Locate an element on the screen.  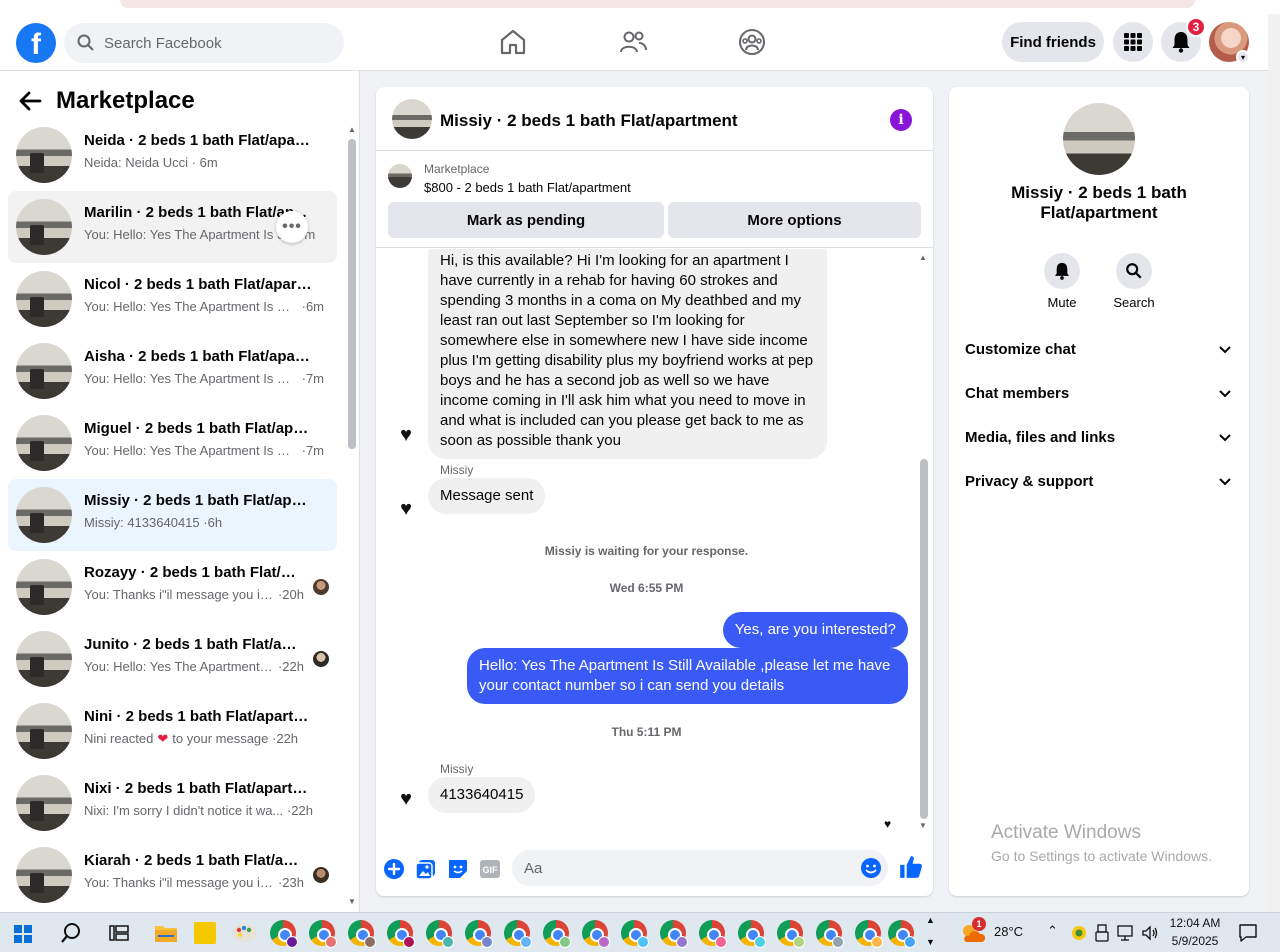
incoming-message: Message sent is located at coordinates (487, 496).